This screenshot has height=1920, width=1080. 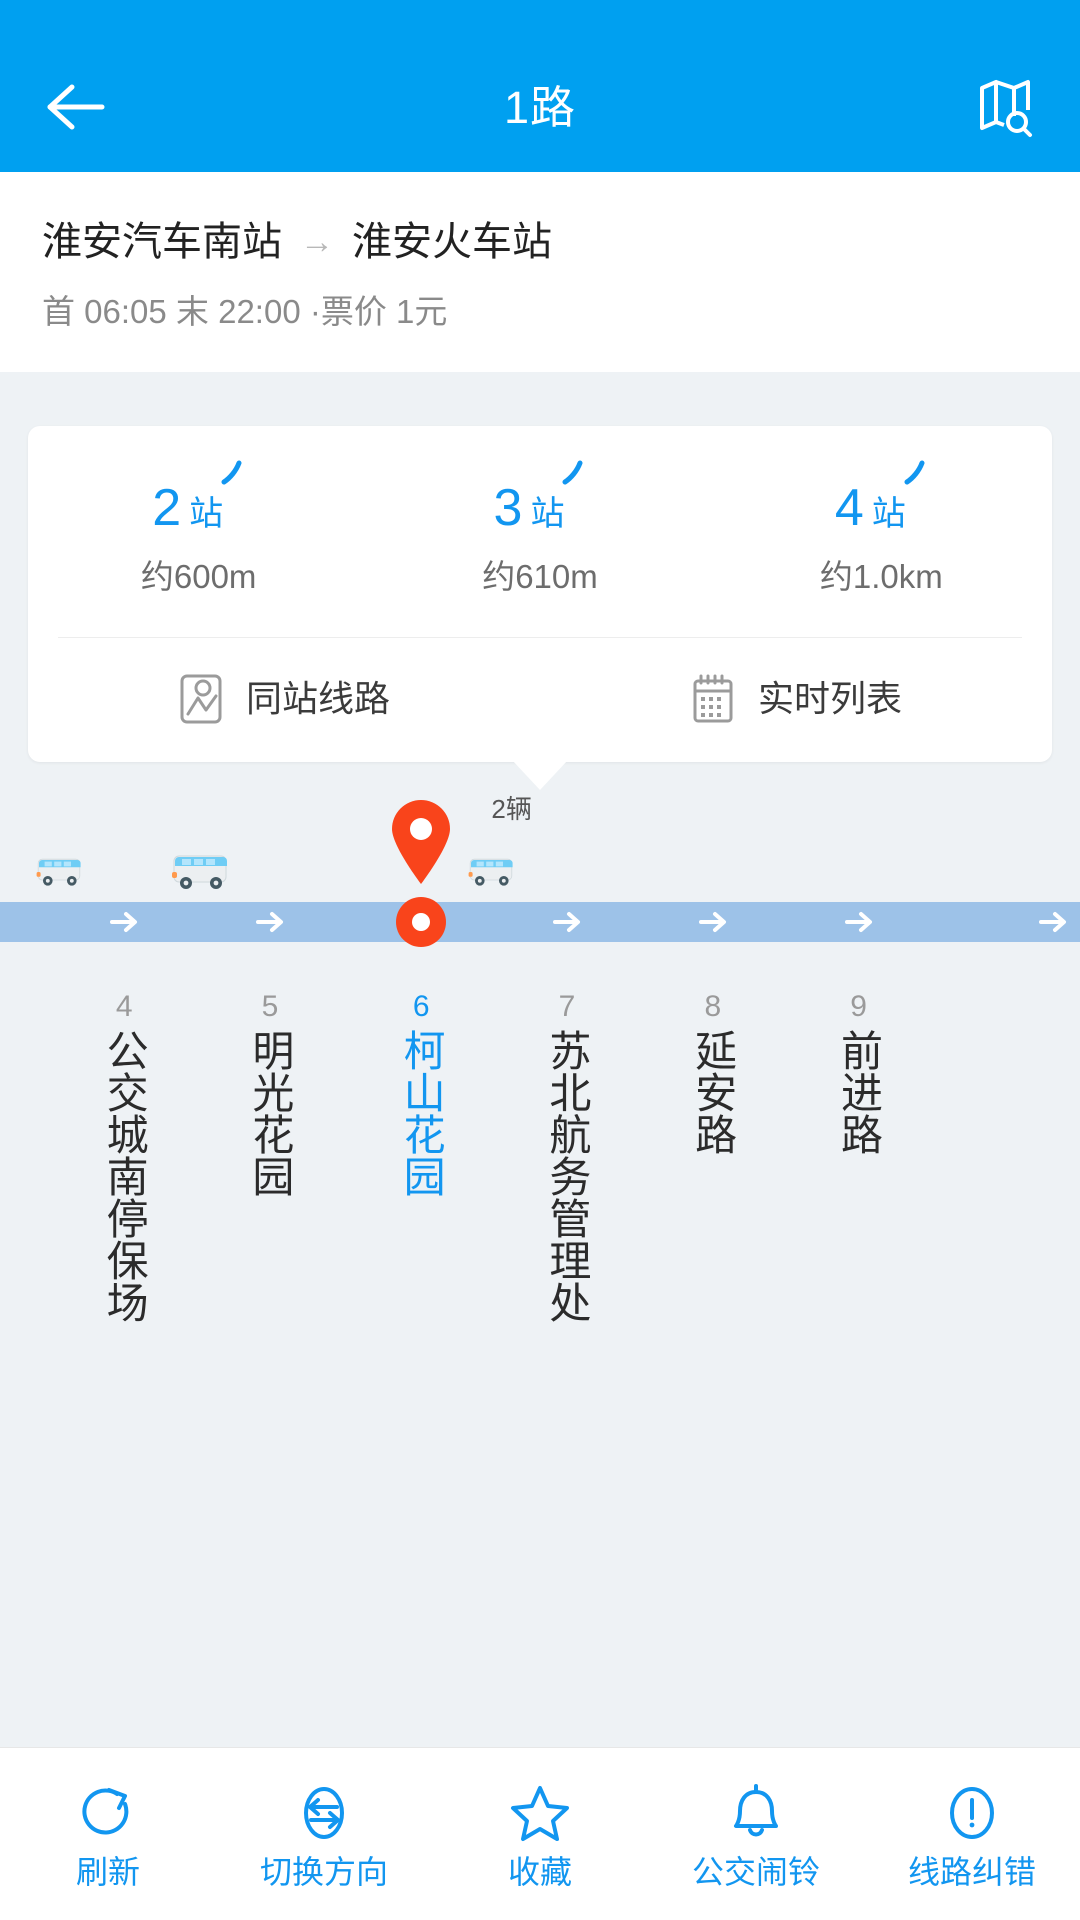 I want to click on bus-alarm-label: 公交闹铃, so click(x=755, y=1872).